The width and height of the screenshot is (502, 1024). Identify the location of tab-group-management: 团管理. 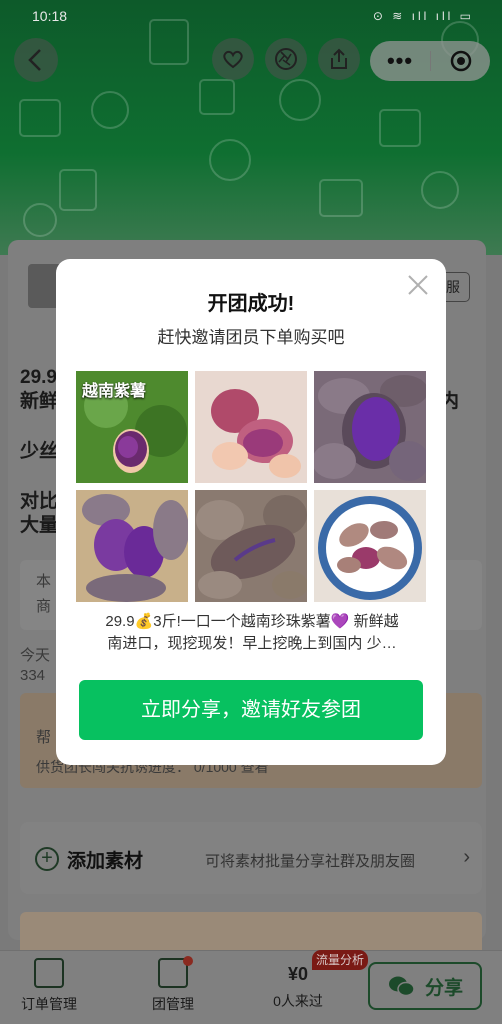
(173, 986).